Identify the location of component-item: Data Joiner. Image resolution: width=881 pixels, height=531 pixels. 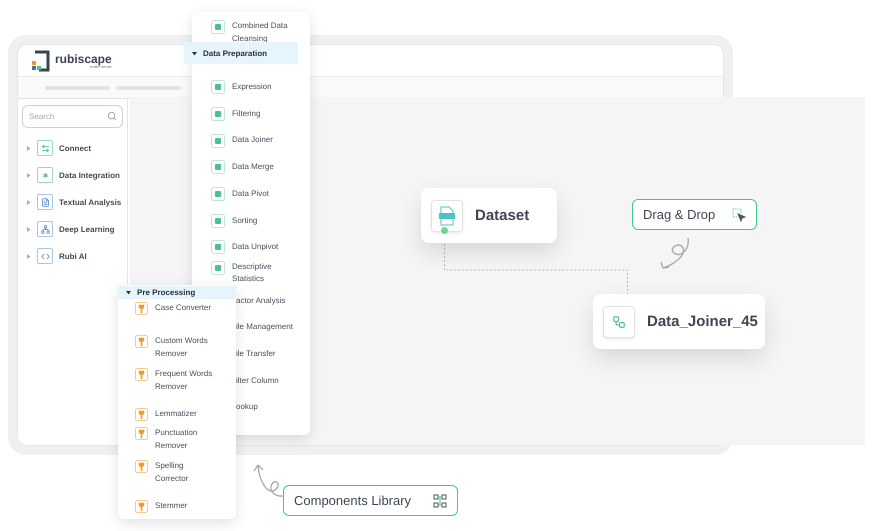
(251, 140).